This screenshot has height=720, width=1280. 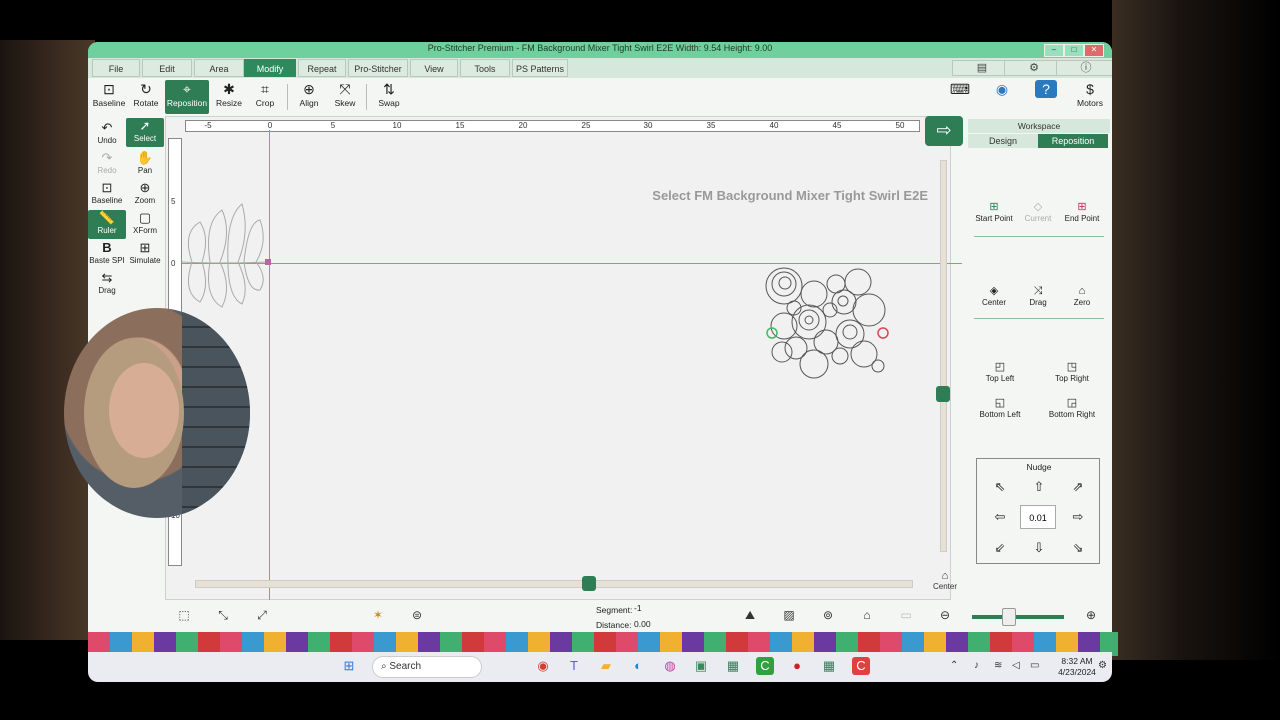 I want to click on select-node-icon: ⤡, so click(x=223, y=616).